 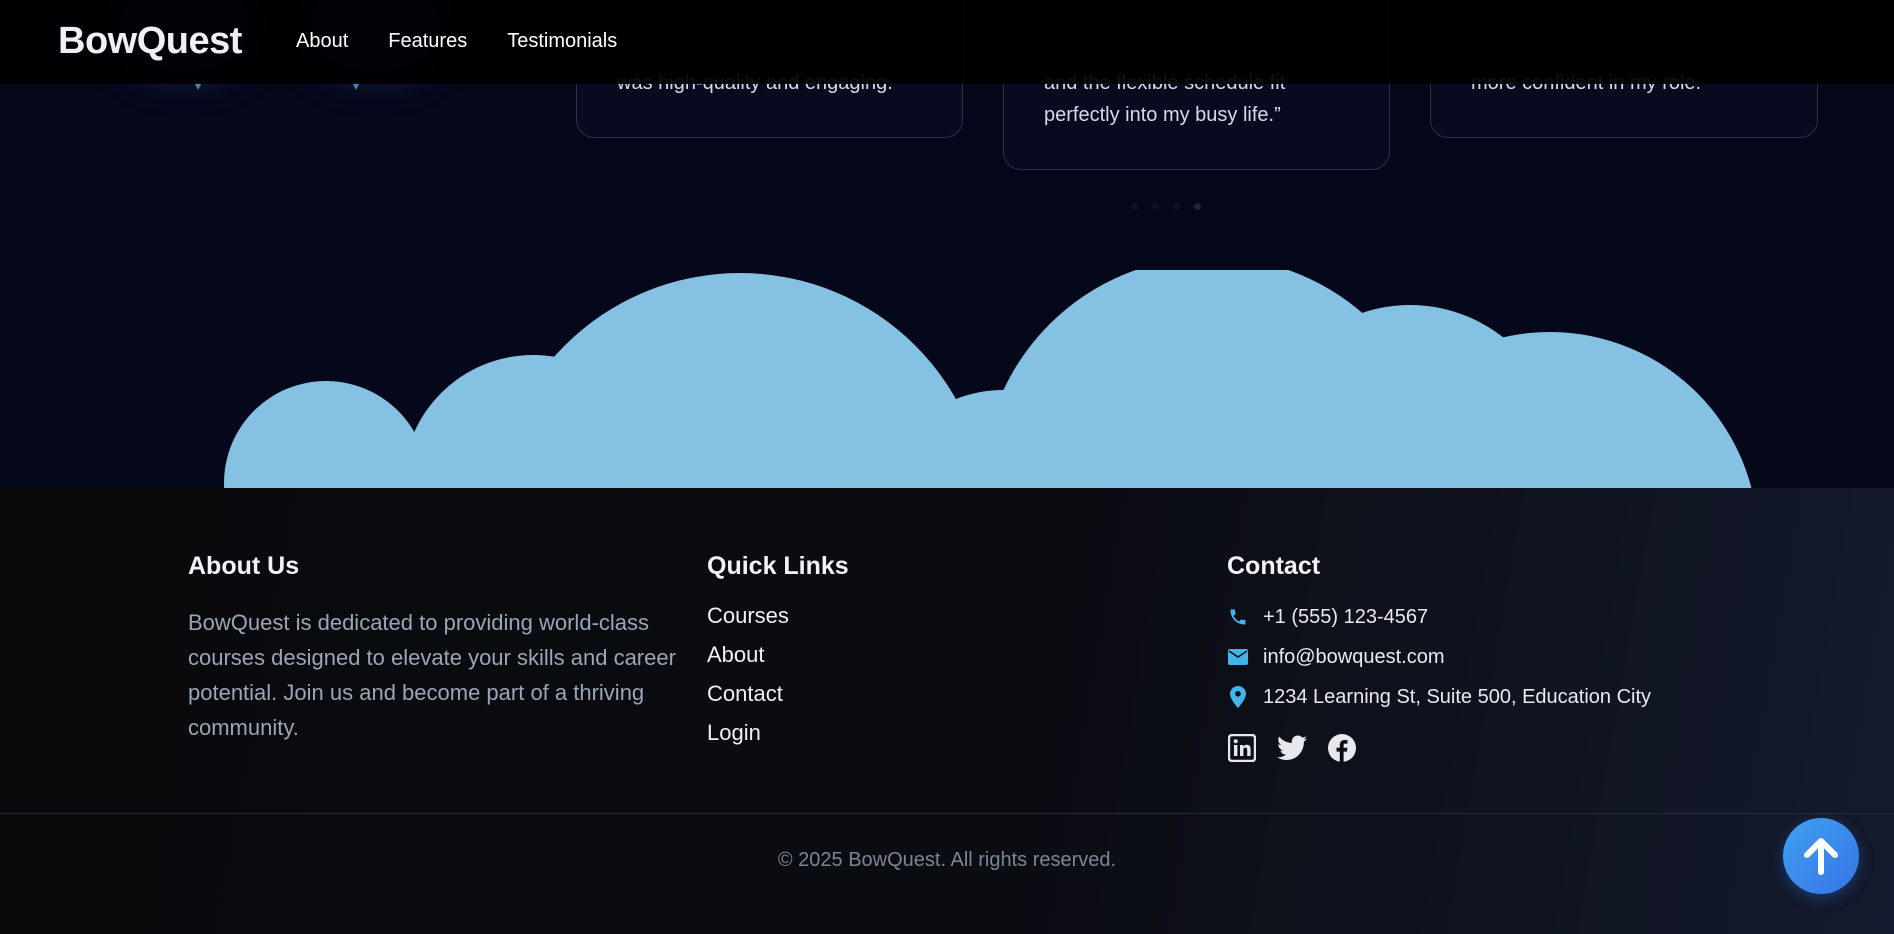 What do you see at coordinates (427, 41) in the screenshot?
I see `nav-link-features: Features` at bounding box center [427, 41].